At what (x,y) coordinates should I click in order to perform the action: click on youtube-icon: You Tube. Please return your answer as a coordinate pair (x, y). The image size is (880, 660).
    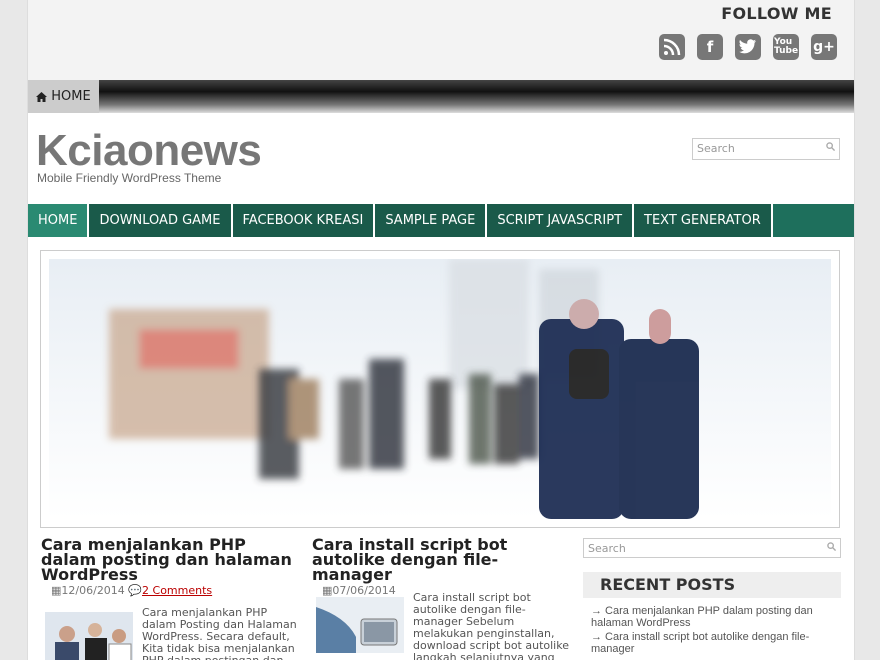
    Looking at the image, I should click on (786, 47).